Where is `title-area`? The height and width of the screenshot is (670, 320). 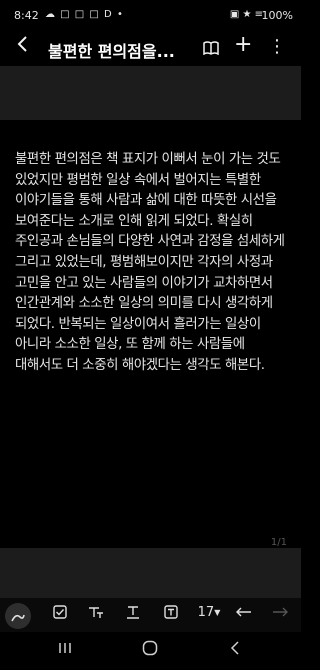 title-area is located at coordinates (150, 93).